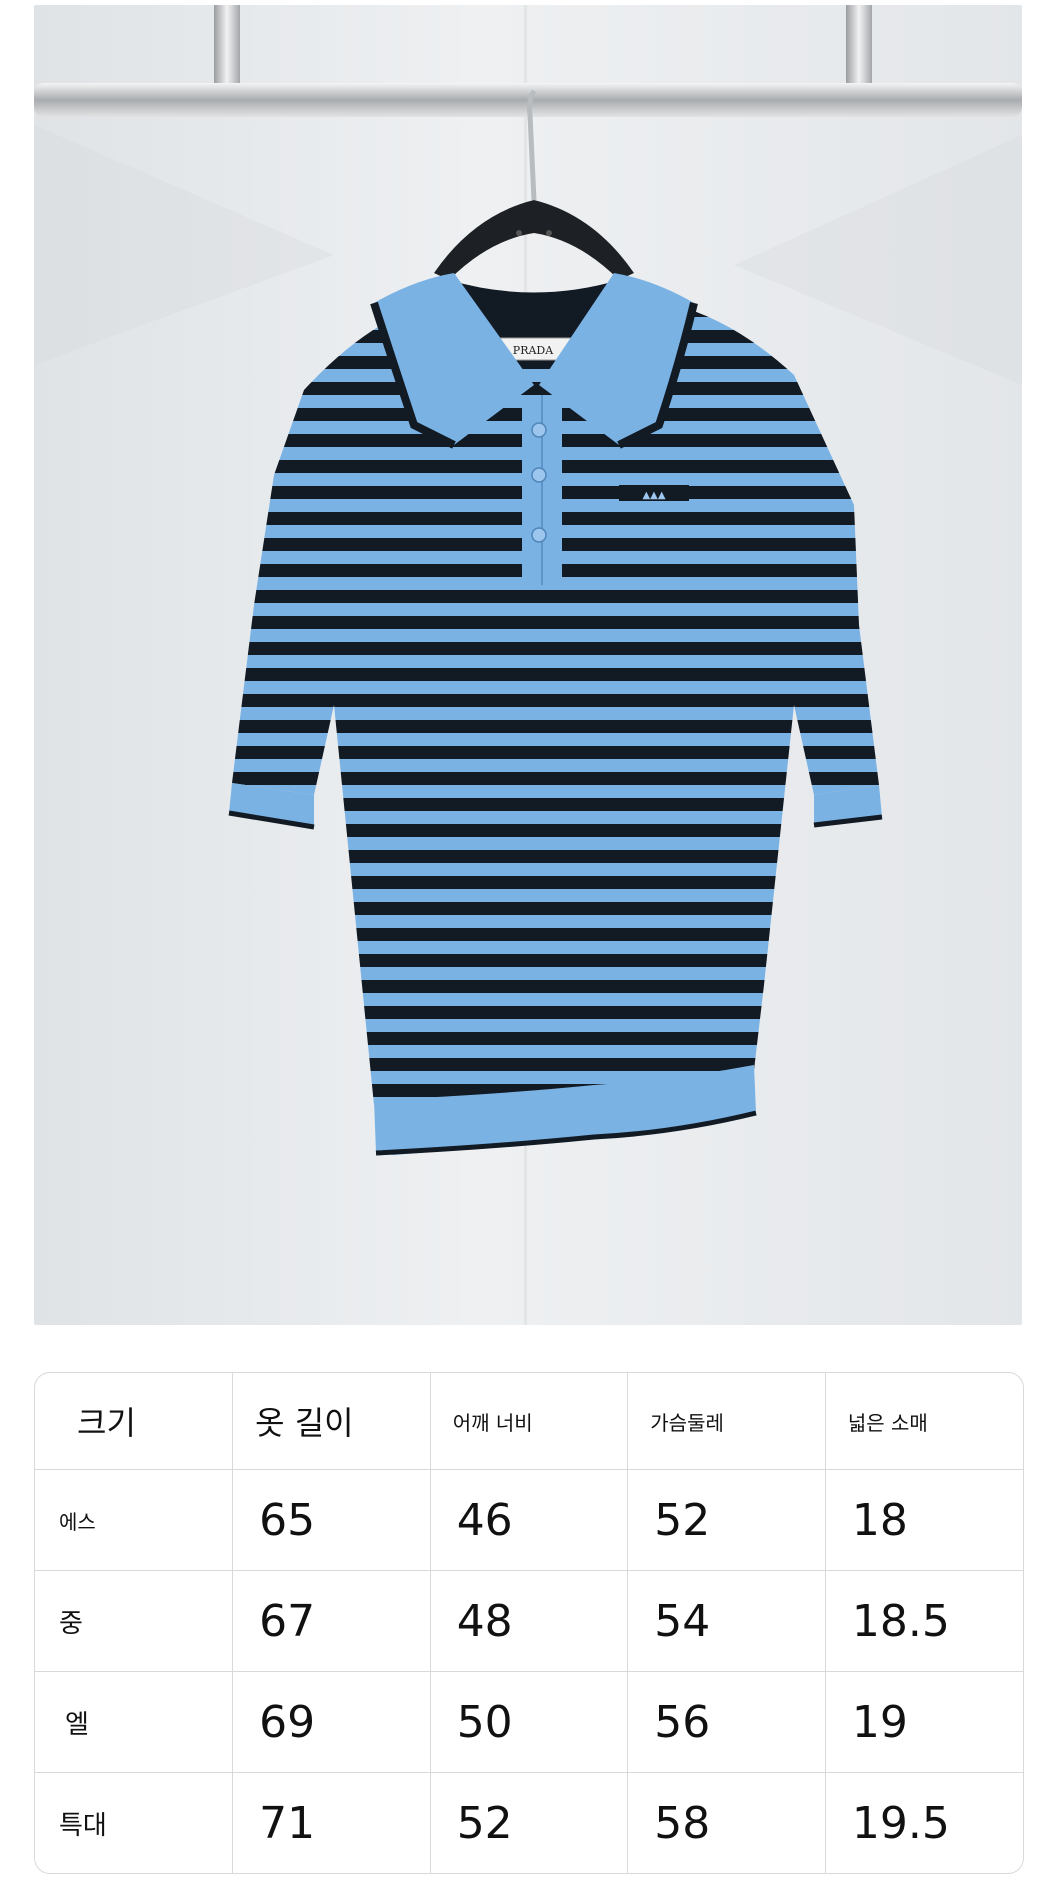 The height and width of the screenshot is (1891, 1056). What do you see at coordinates (923, 1520) in the screenshot?
I see `sleeve-value: 18` at bounding box center [923, 1520].